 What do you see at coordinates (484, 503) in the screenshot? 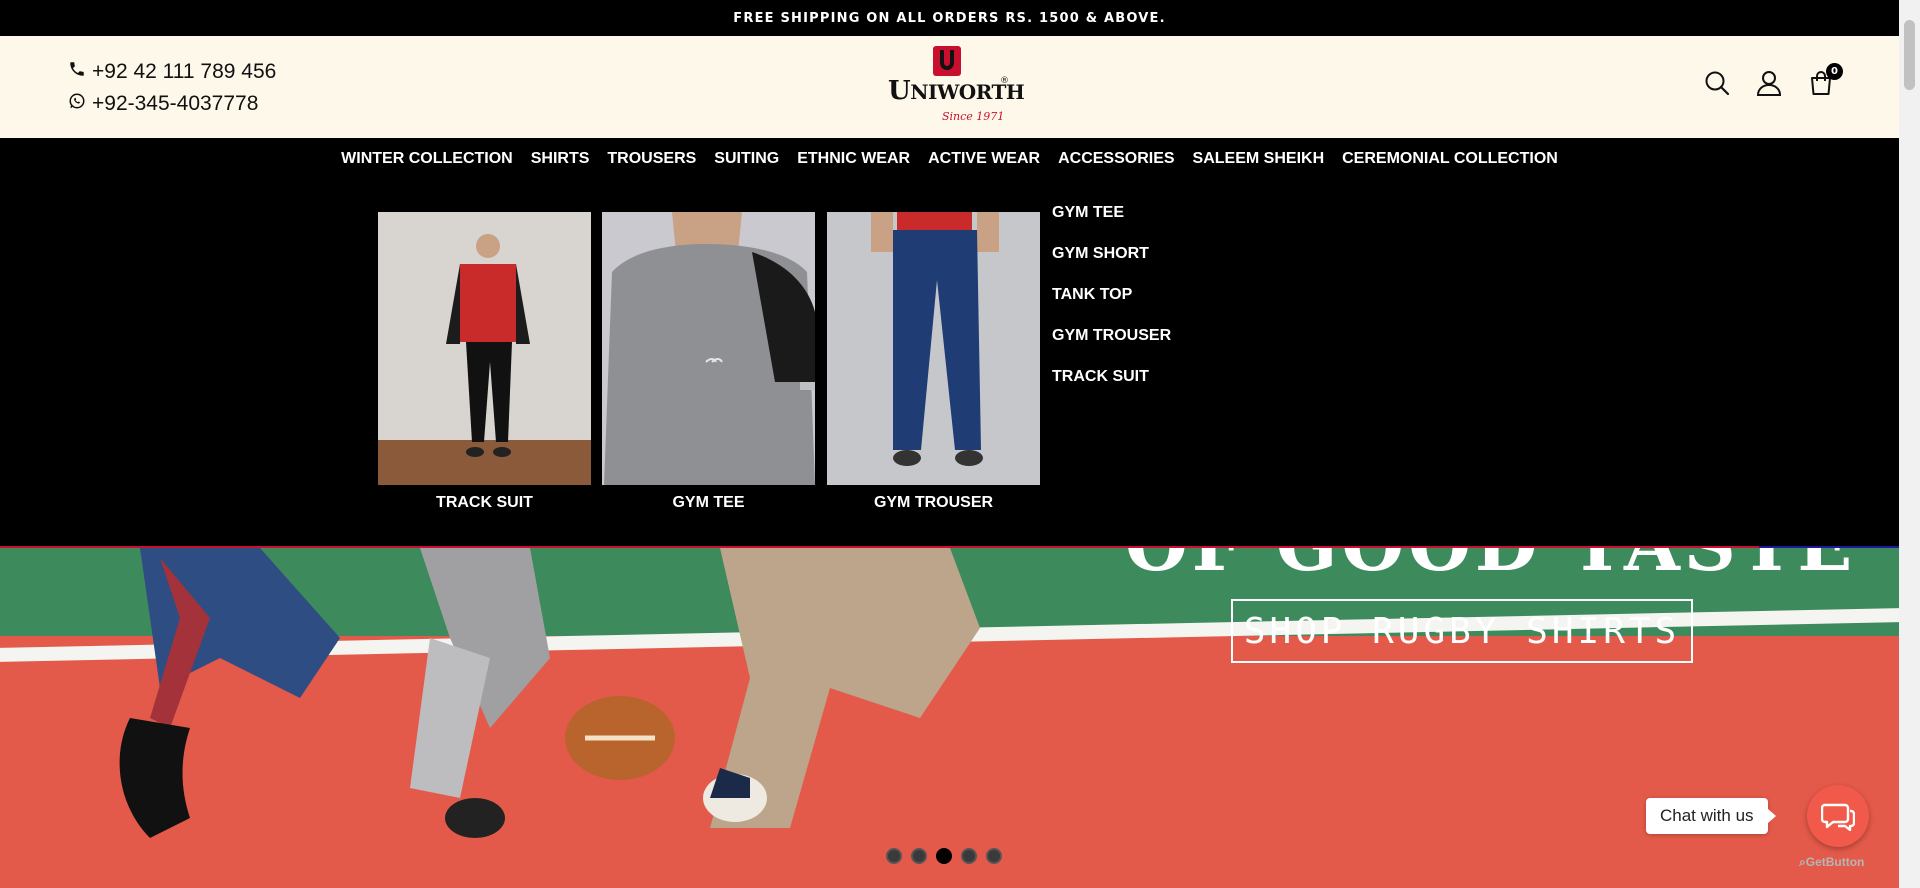
I see `mega-card-caption: TRACK SUIT` at bounding box center [484, 503].